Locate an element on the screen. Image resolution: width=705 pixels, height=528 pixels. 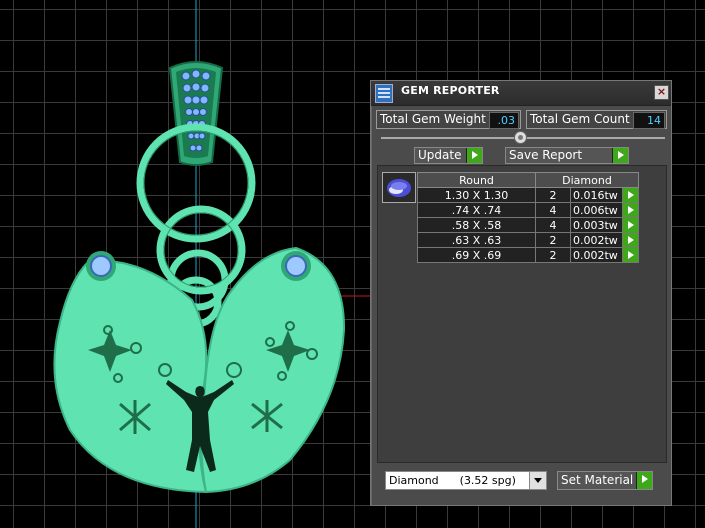
table-row: .69 X .69 2 0.002tw is located at coordinates (528, 255).